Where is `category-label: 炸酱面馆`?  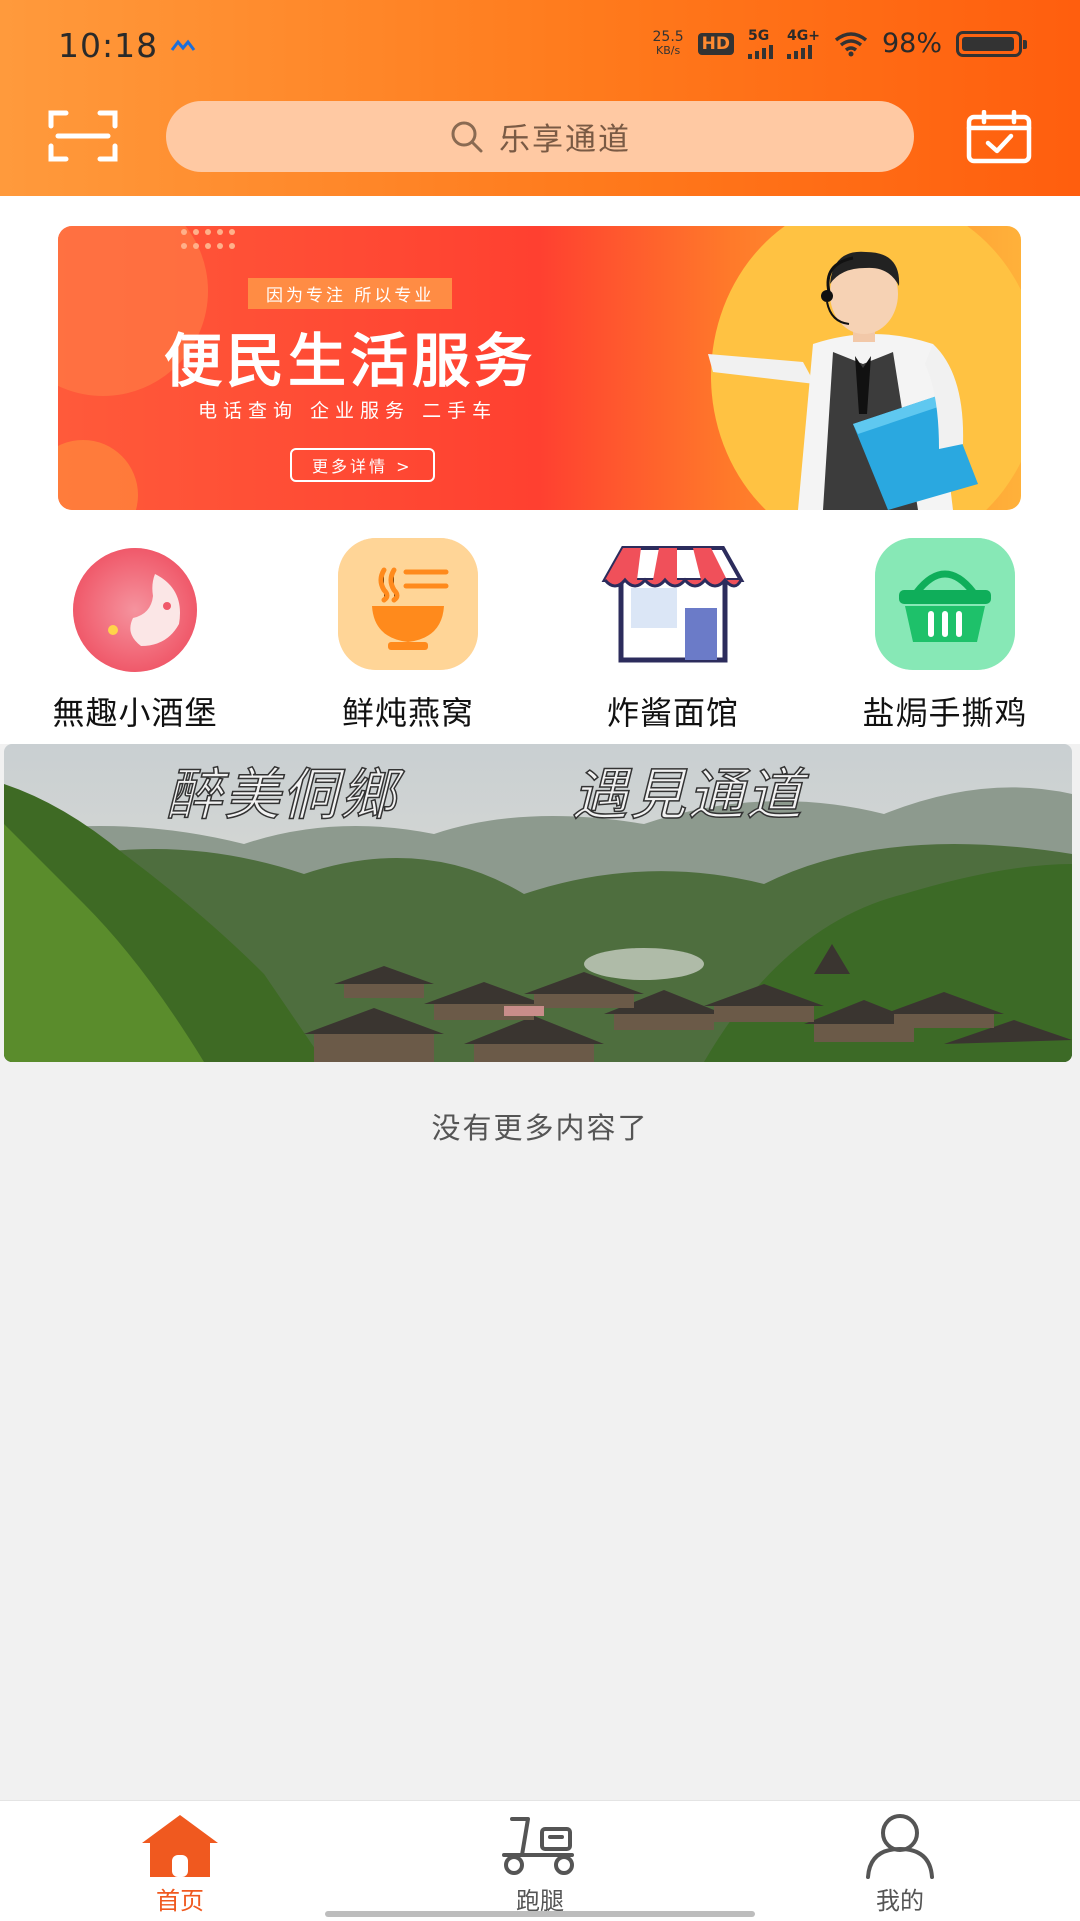 category-label: 炸酱面馆 is located at coordinates (672, 713).